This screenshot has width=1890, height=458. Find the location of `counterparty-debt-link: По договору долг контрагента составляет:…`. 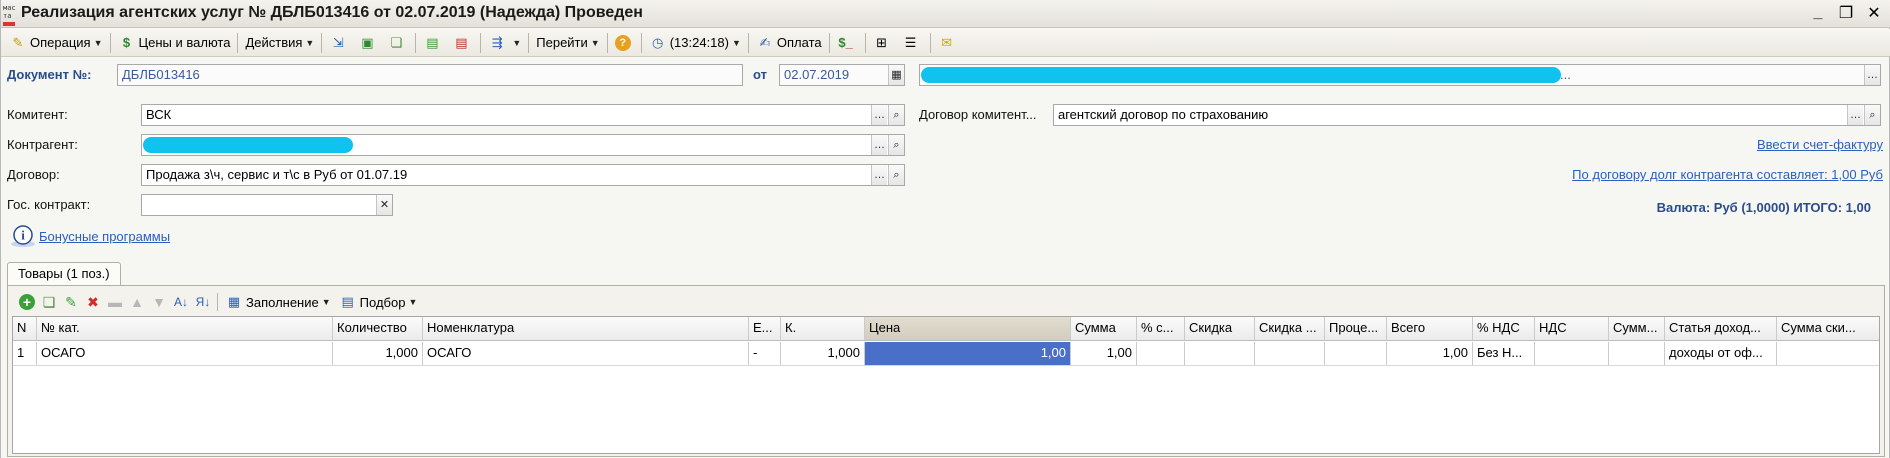

counterparty-debt-link: По договору долг контрагента составляет:… is located at coordinates (1727, 174).